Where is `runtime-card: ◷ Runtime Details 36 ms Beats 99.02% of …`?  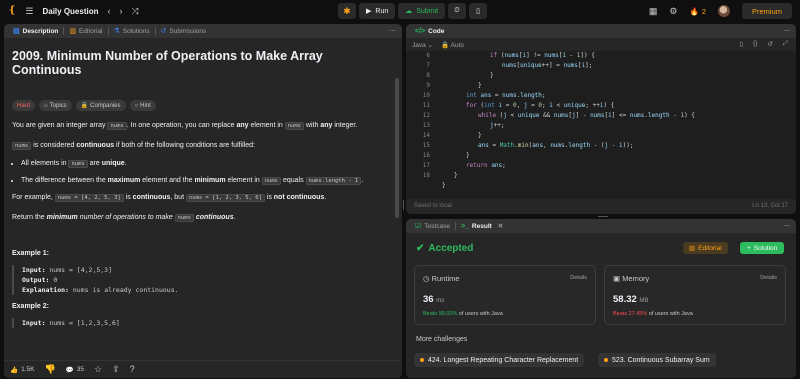
runtime-card: ◷ Runtime Details 36 ms Beats 99.02% of … is located at coordinates (505, 295).